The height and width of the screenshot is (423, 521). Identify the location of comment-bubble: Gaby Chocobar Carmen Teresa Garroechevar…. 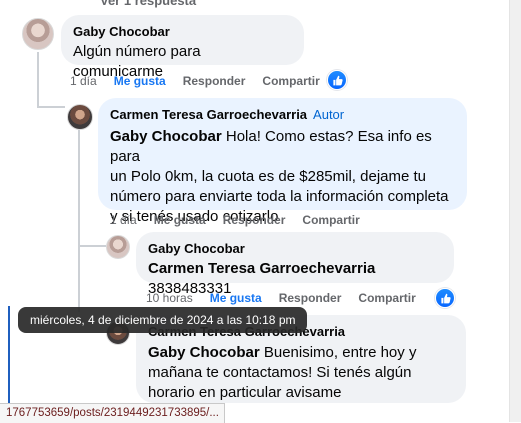
(295, 264).